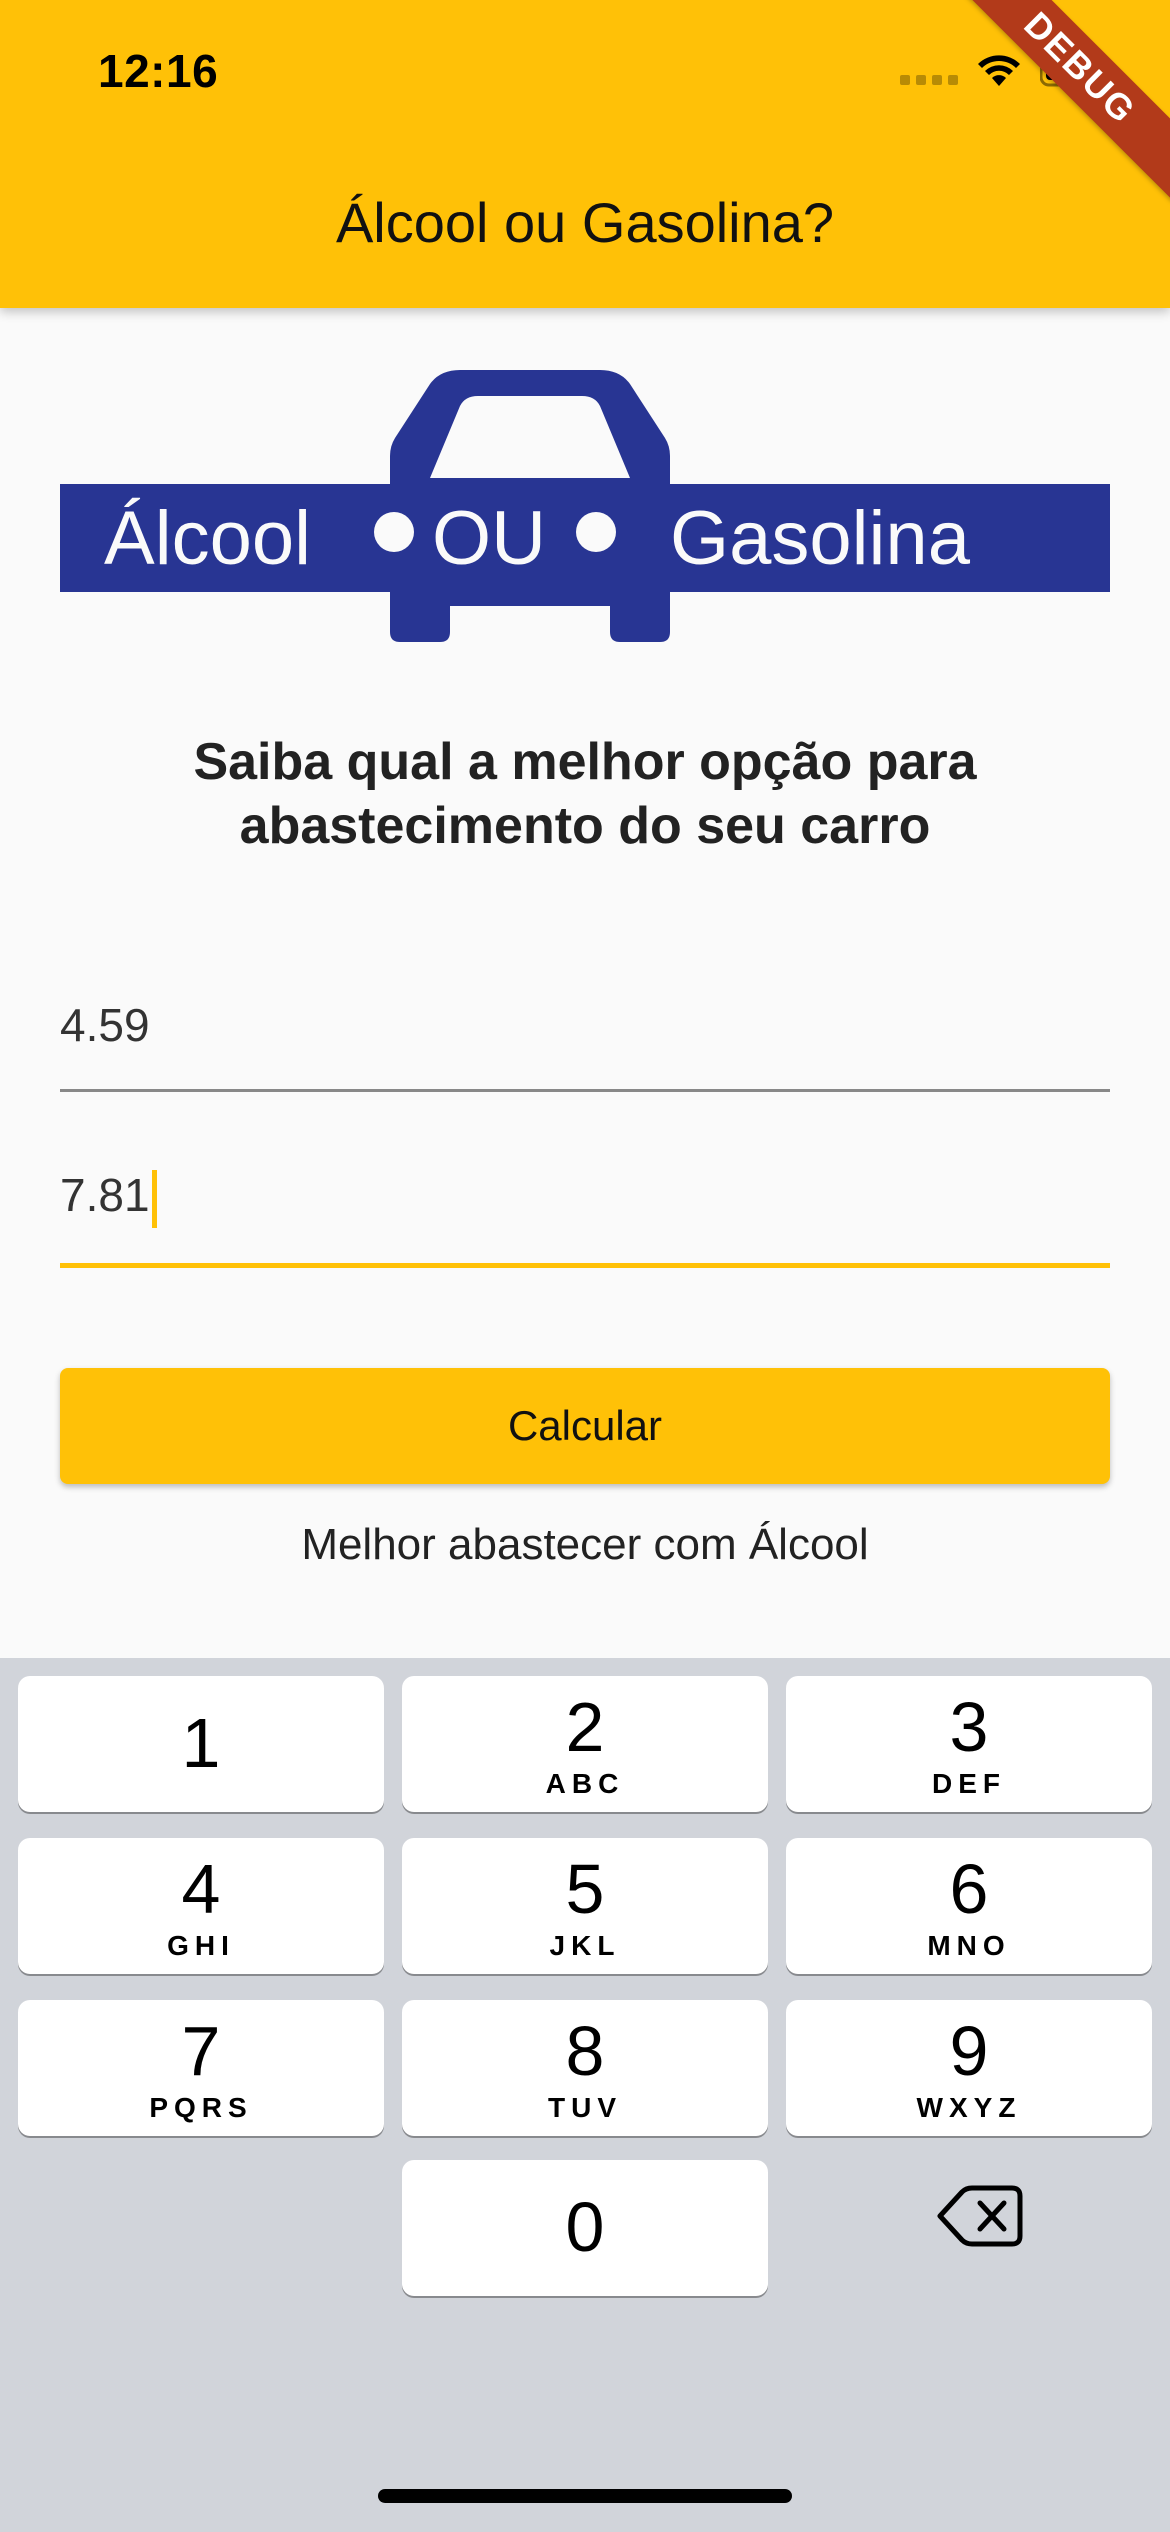 The width and height of the screenshot is (1170, 2532). Describe the element at coordinates (969, 1727) in the screenshot. I see `key-digit: 3` at that location.